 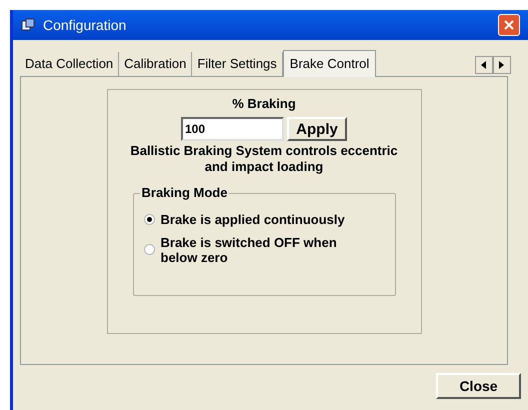 I want to click on close-button: Close, so click(x=478, y=386).